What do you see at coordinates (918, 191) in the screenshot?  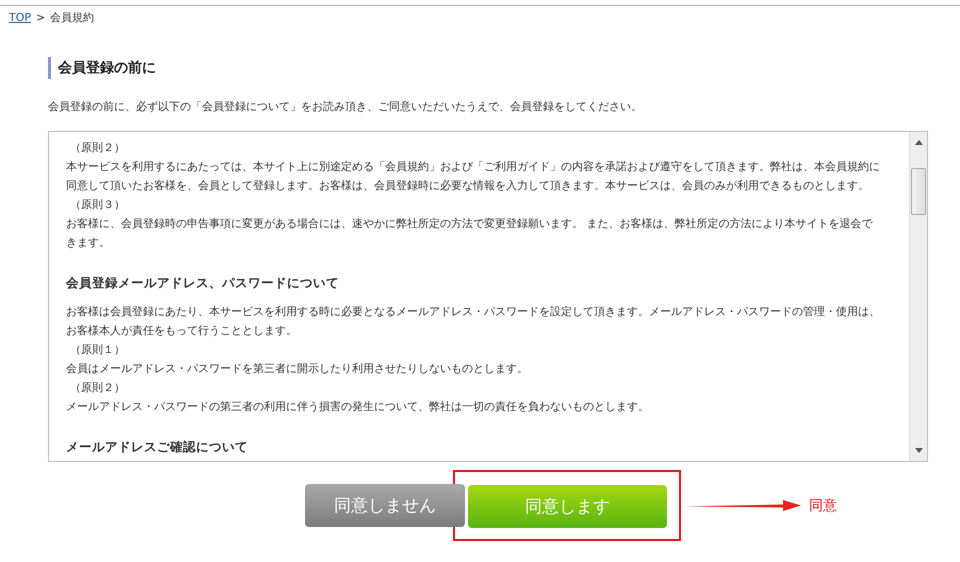 I see `scroll-thumb` at bounding box center [918, 191].